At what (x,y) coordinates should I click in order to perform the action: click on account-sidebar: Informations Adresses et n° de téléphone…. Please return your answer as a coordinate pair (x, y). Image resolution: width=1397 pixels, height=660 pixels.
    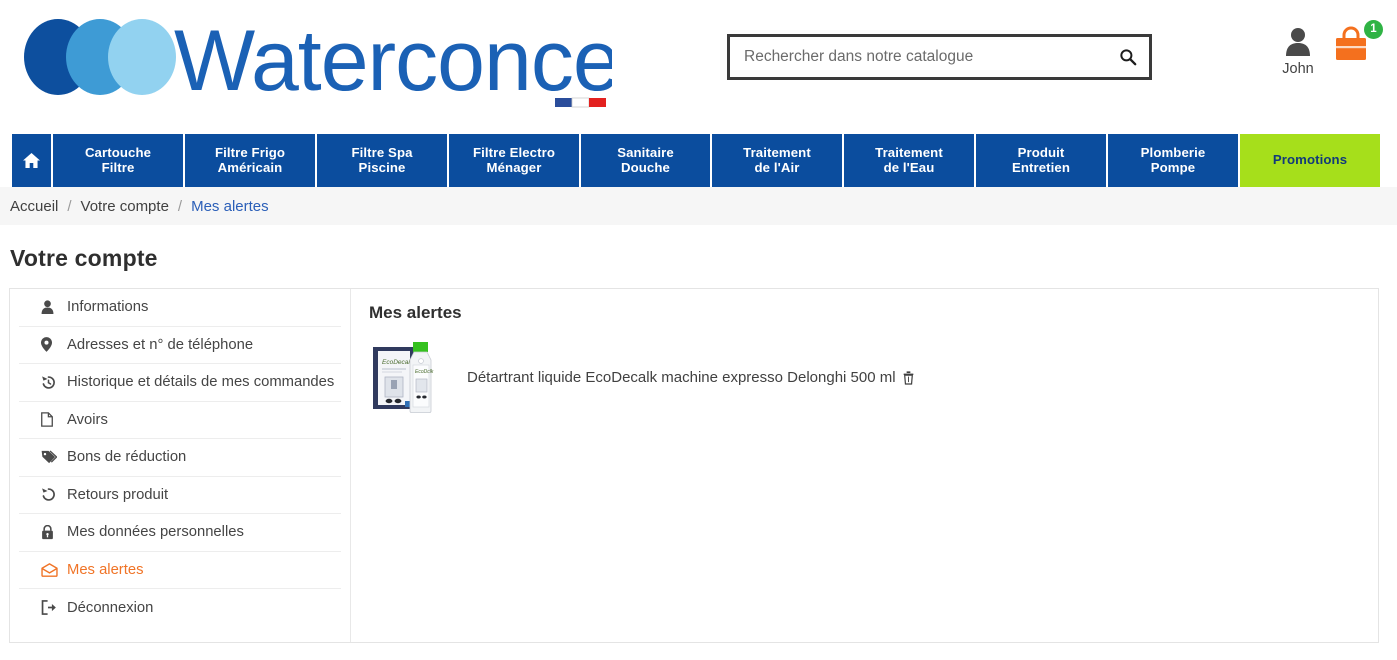
    Looking at the image, I should click on (180, 465).